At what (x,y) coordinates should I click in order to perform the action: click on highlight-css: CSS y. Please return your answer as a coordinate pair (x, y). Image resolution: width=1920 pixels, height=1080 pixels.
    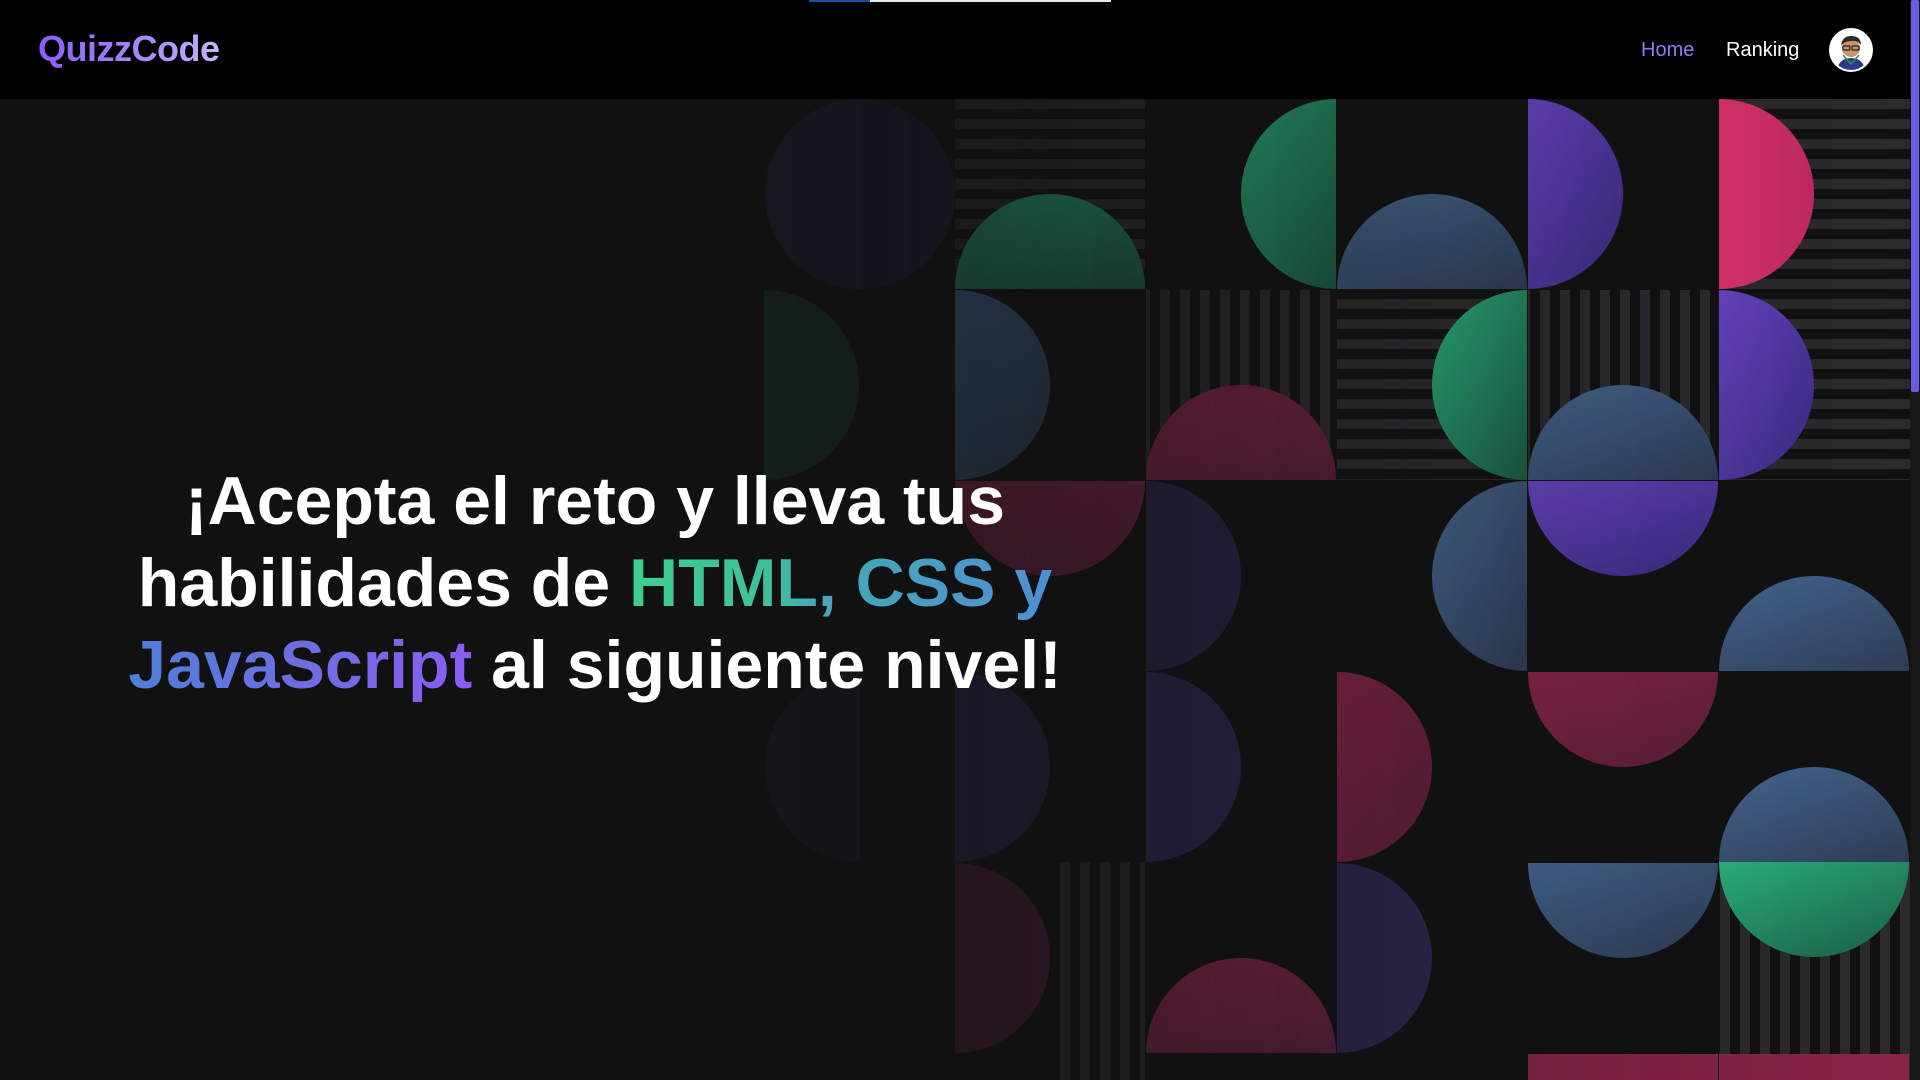
    Looking at the image, I should click on (954, 583).